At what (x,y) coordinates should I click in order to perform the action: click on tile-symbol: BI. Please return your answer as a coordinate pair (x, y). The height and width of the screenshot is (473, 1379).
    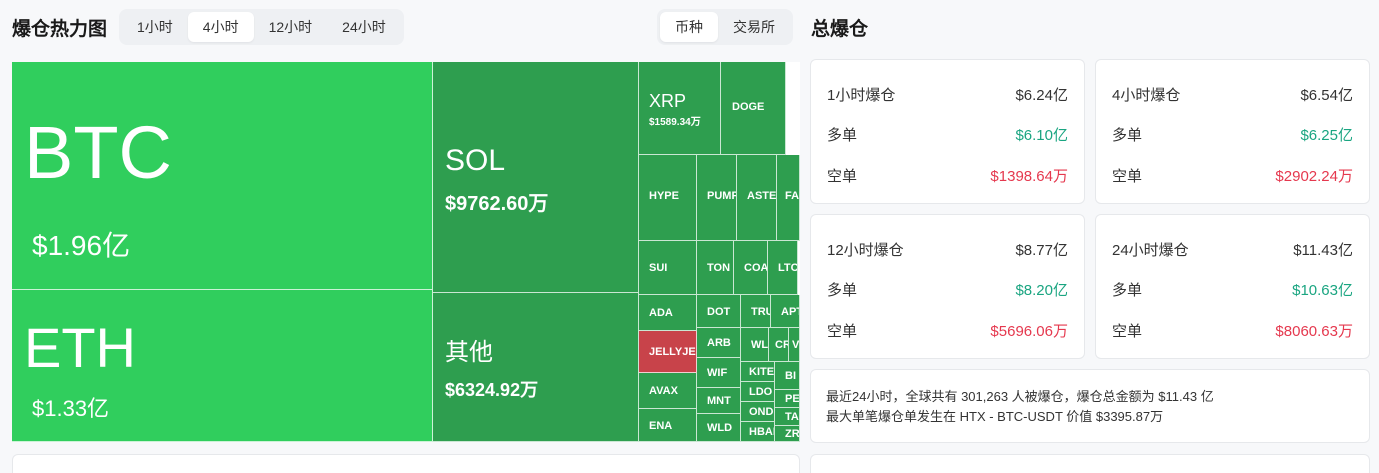
    Looking at the image, I should click on (790, 376).